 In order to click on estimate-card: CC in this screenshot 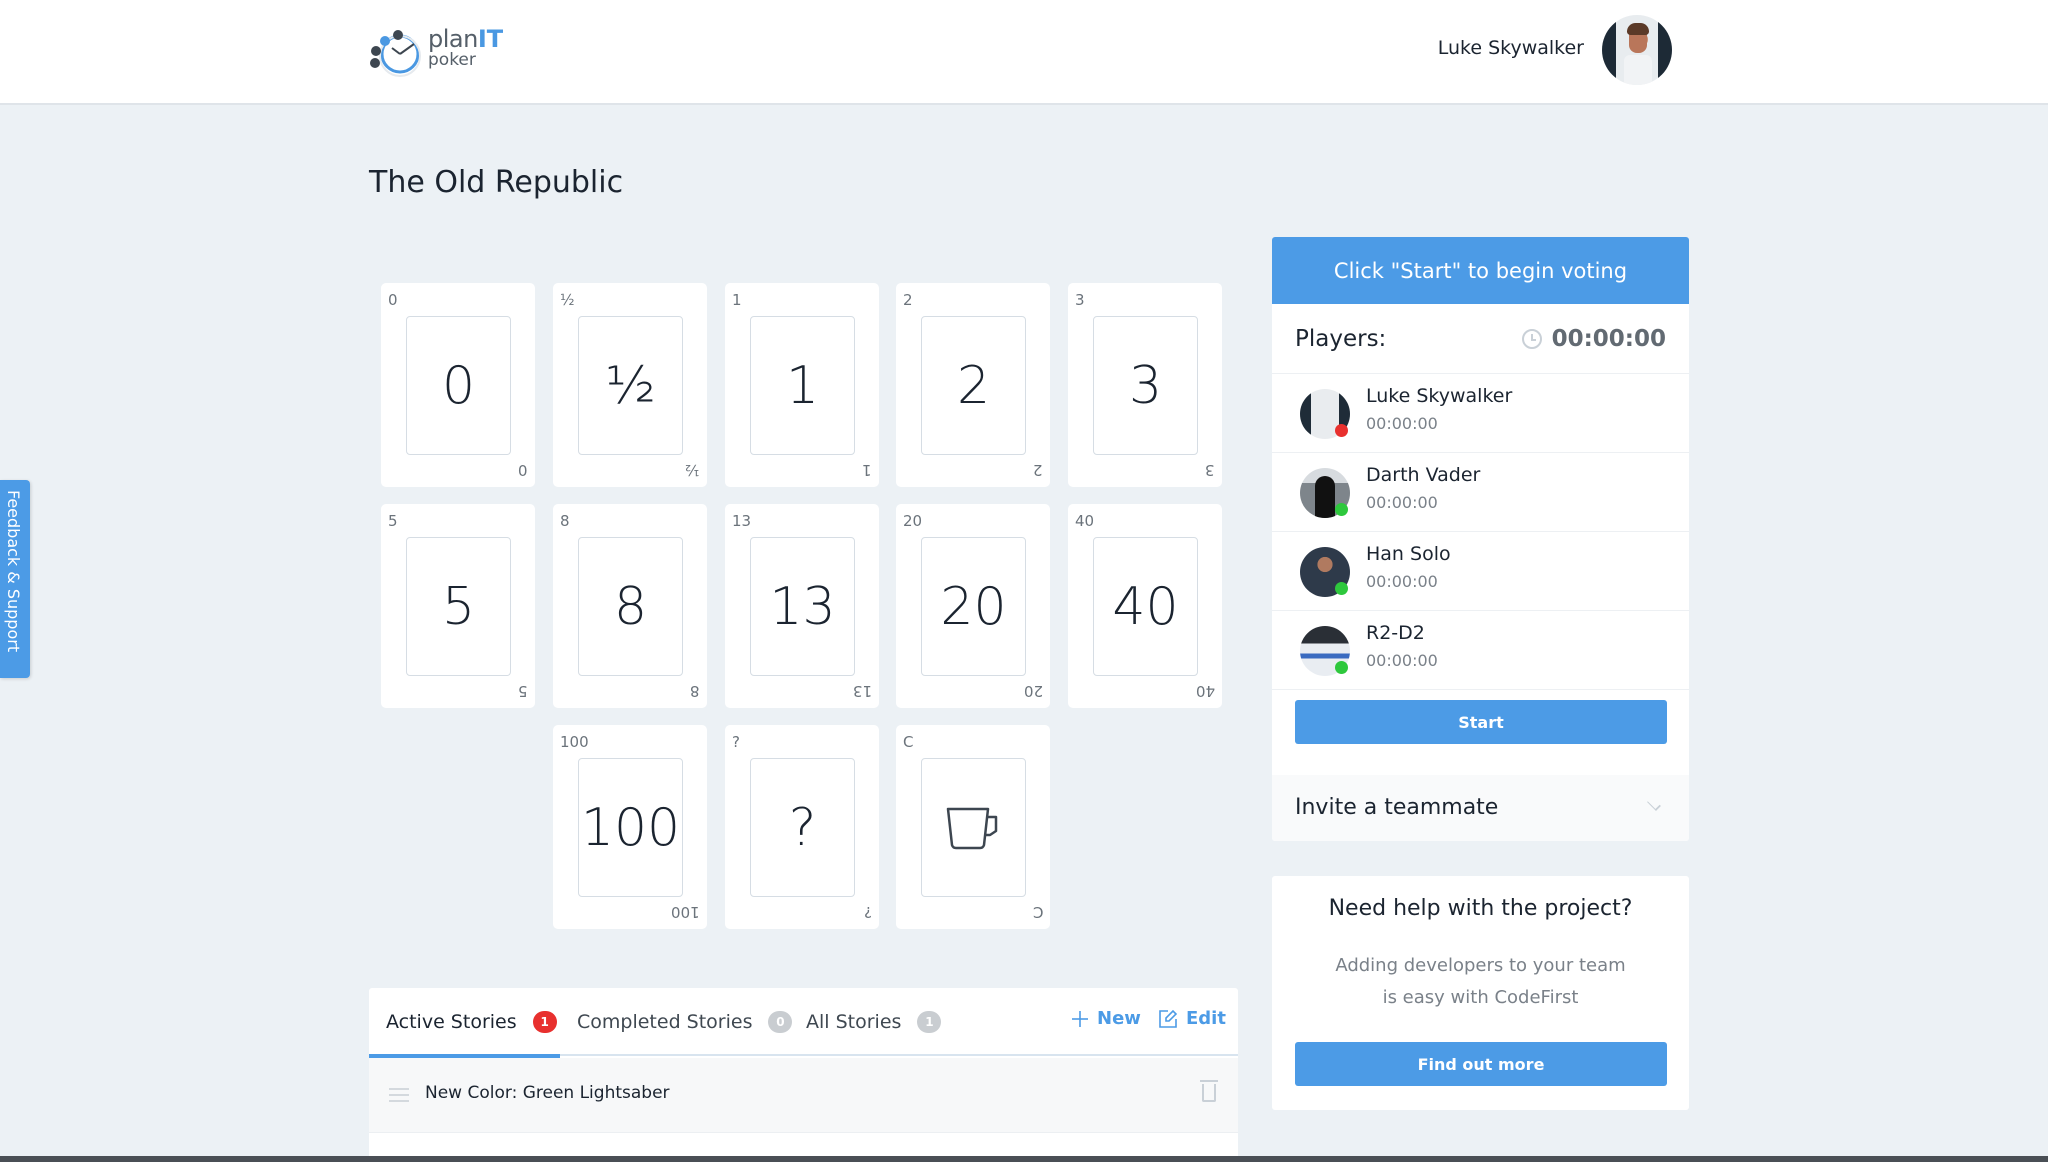, I will do `click(973, 827)`.